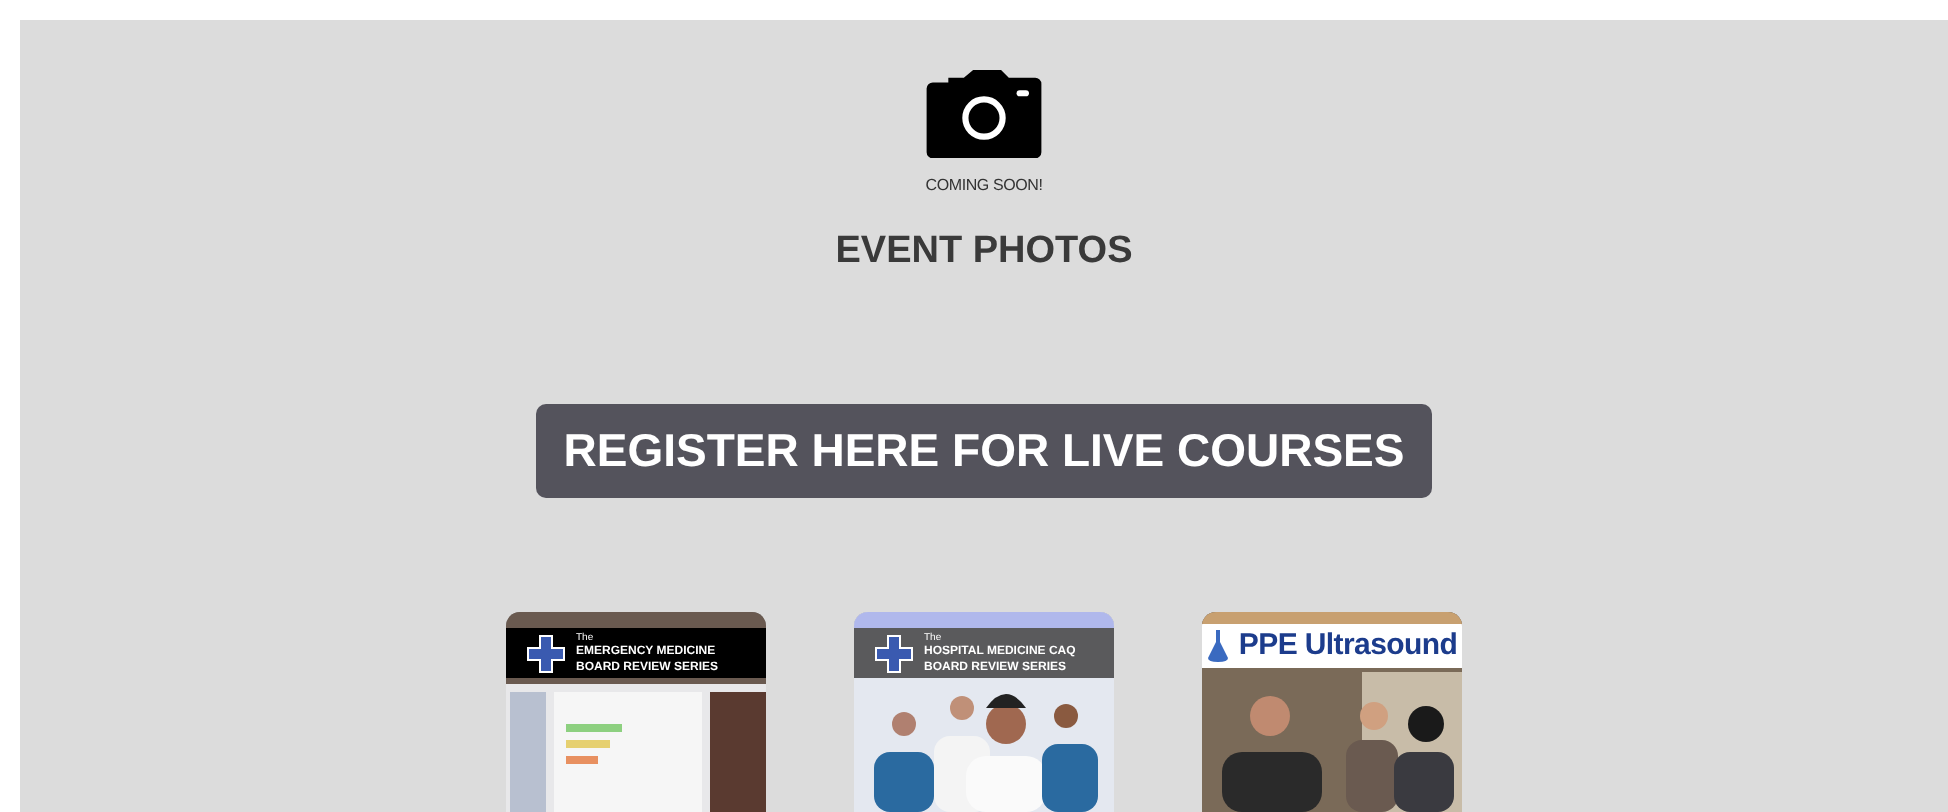 The height and width of the screenshot is (812, 1948). What do you see at coordinates (984, 451) in the screenshot?
I see `register-button: REGISTER HERE FOR LIVE COURSES` at bounding box center [984, 451].